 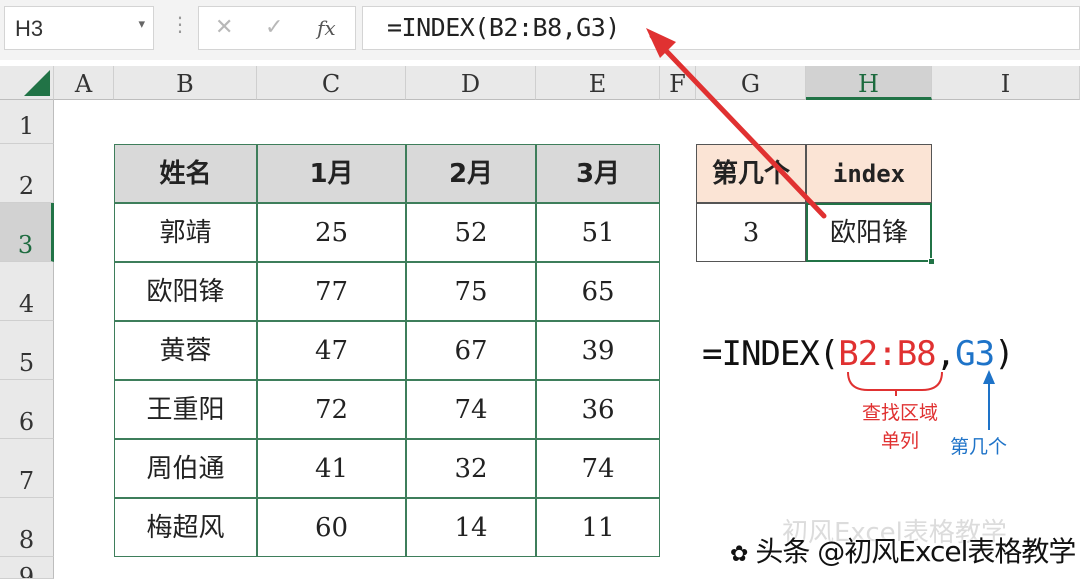 I want to click on table-cell: 41, so click(x=331, y=468).